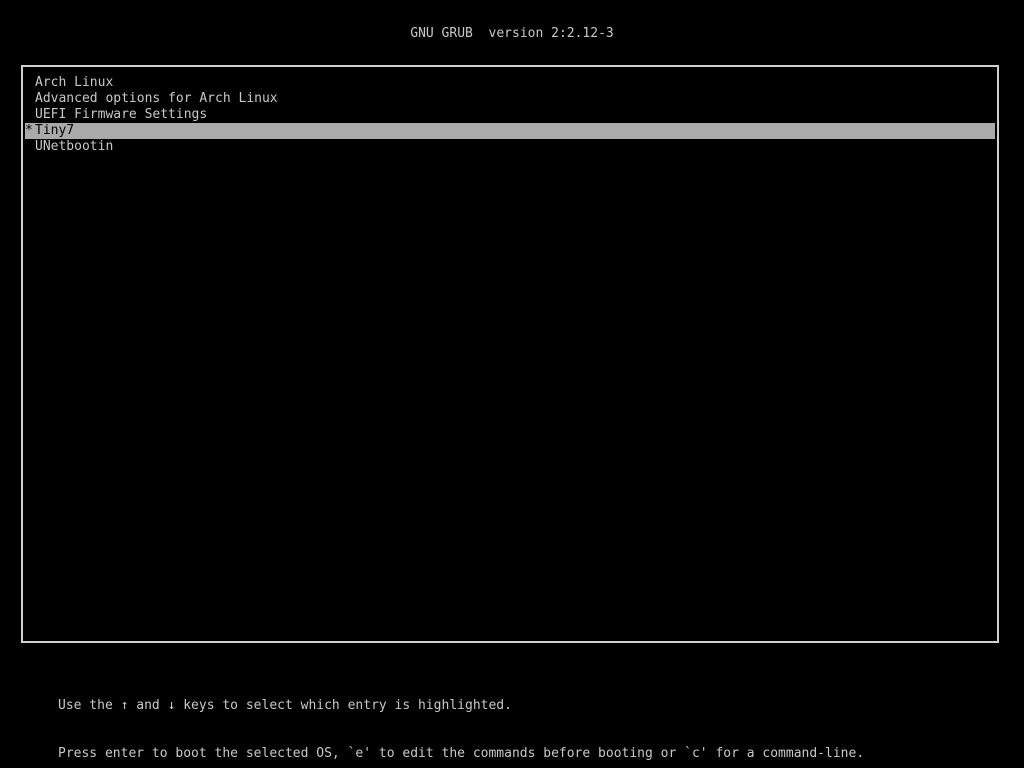  Describe the element at coordinates (121, 114) in the screenshot. I see `boot-entry-label: UEFI Firmware Settings` at that location.